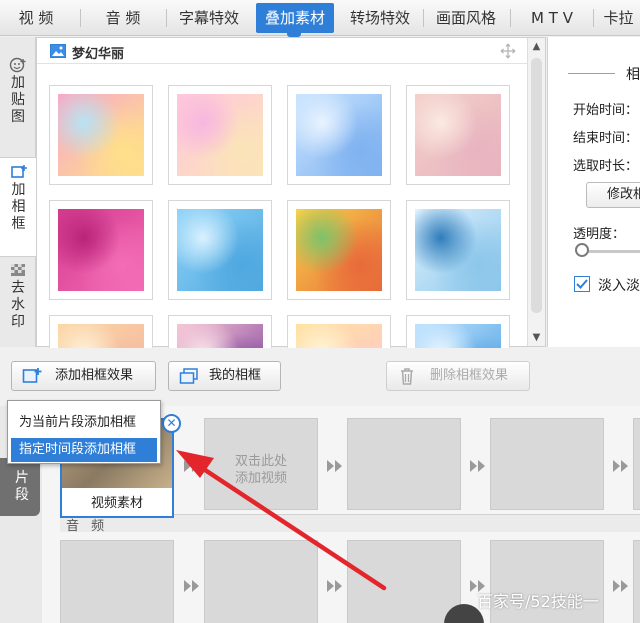 Image resolution: width=640 pixels, height=623 pixels. Describe the element at coordinates (538, 601) in the screenshot. I see `watermark-text: 百家号/52技能一` at that location.